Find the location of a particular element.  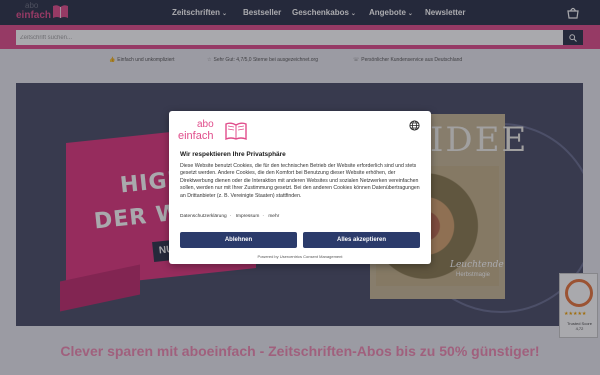

dialog-logo: abo einfach is located at coordinates (213, 130).